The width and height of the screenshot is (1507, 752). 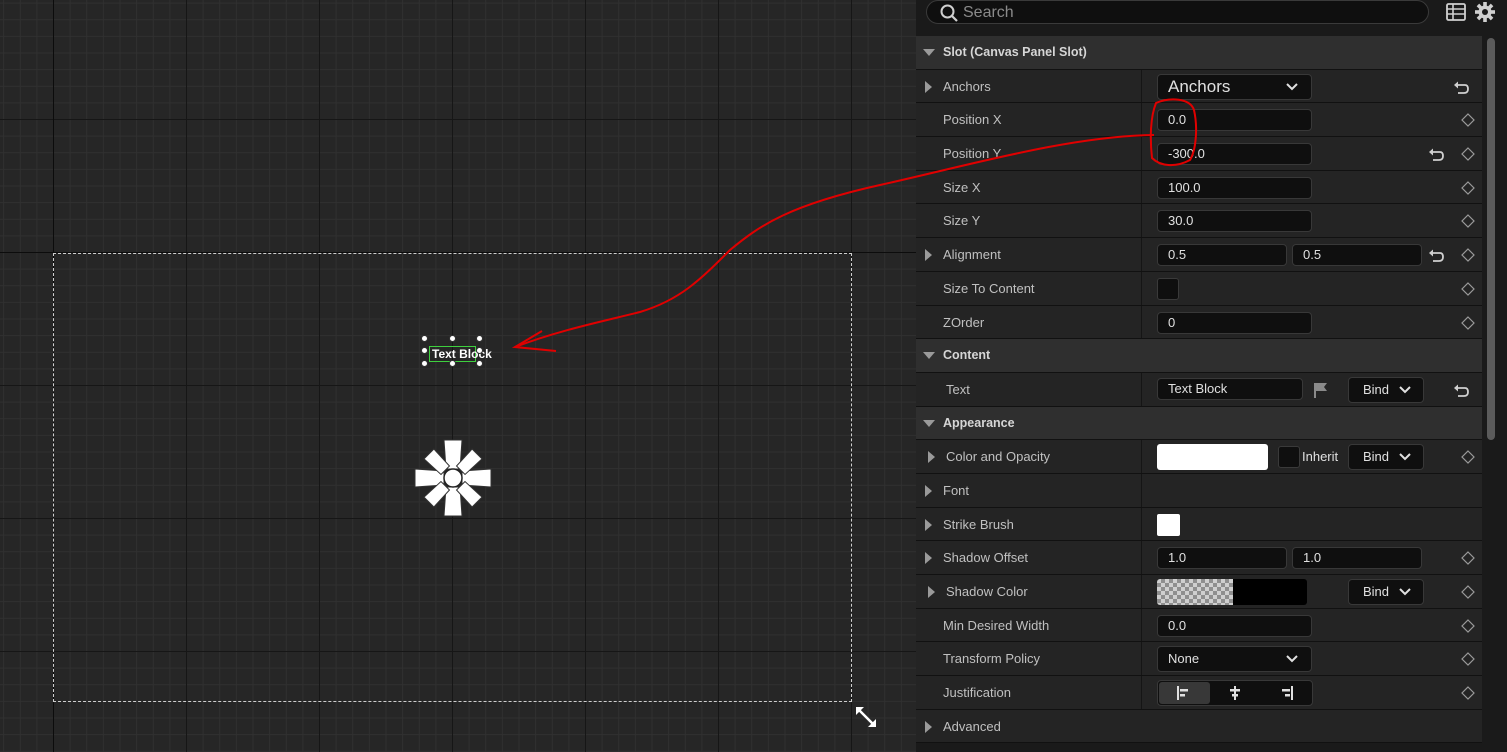 I want to click on prop-size-x: Size X 100.0, so click(x=1199, y=187).